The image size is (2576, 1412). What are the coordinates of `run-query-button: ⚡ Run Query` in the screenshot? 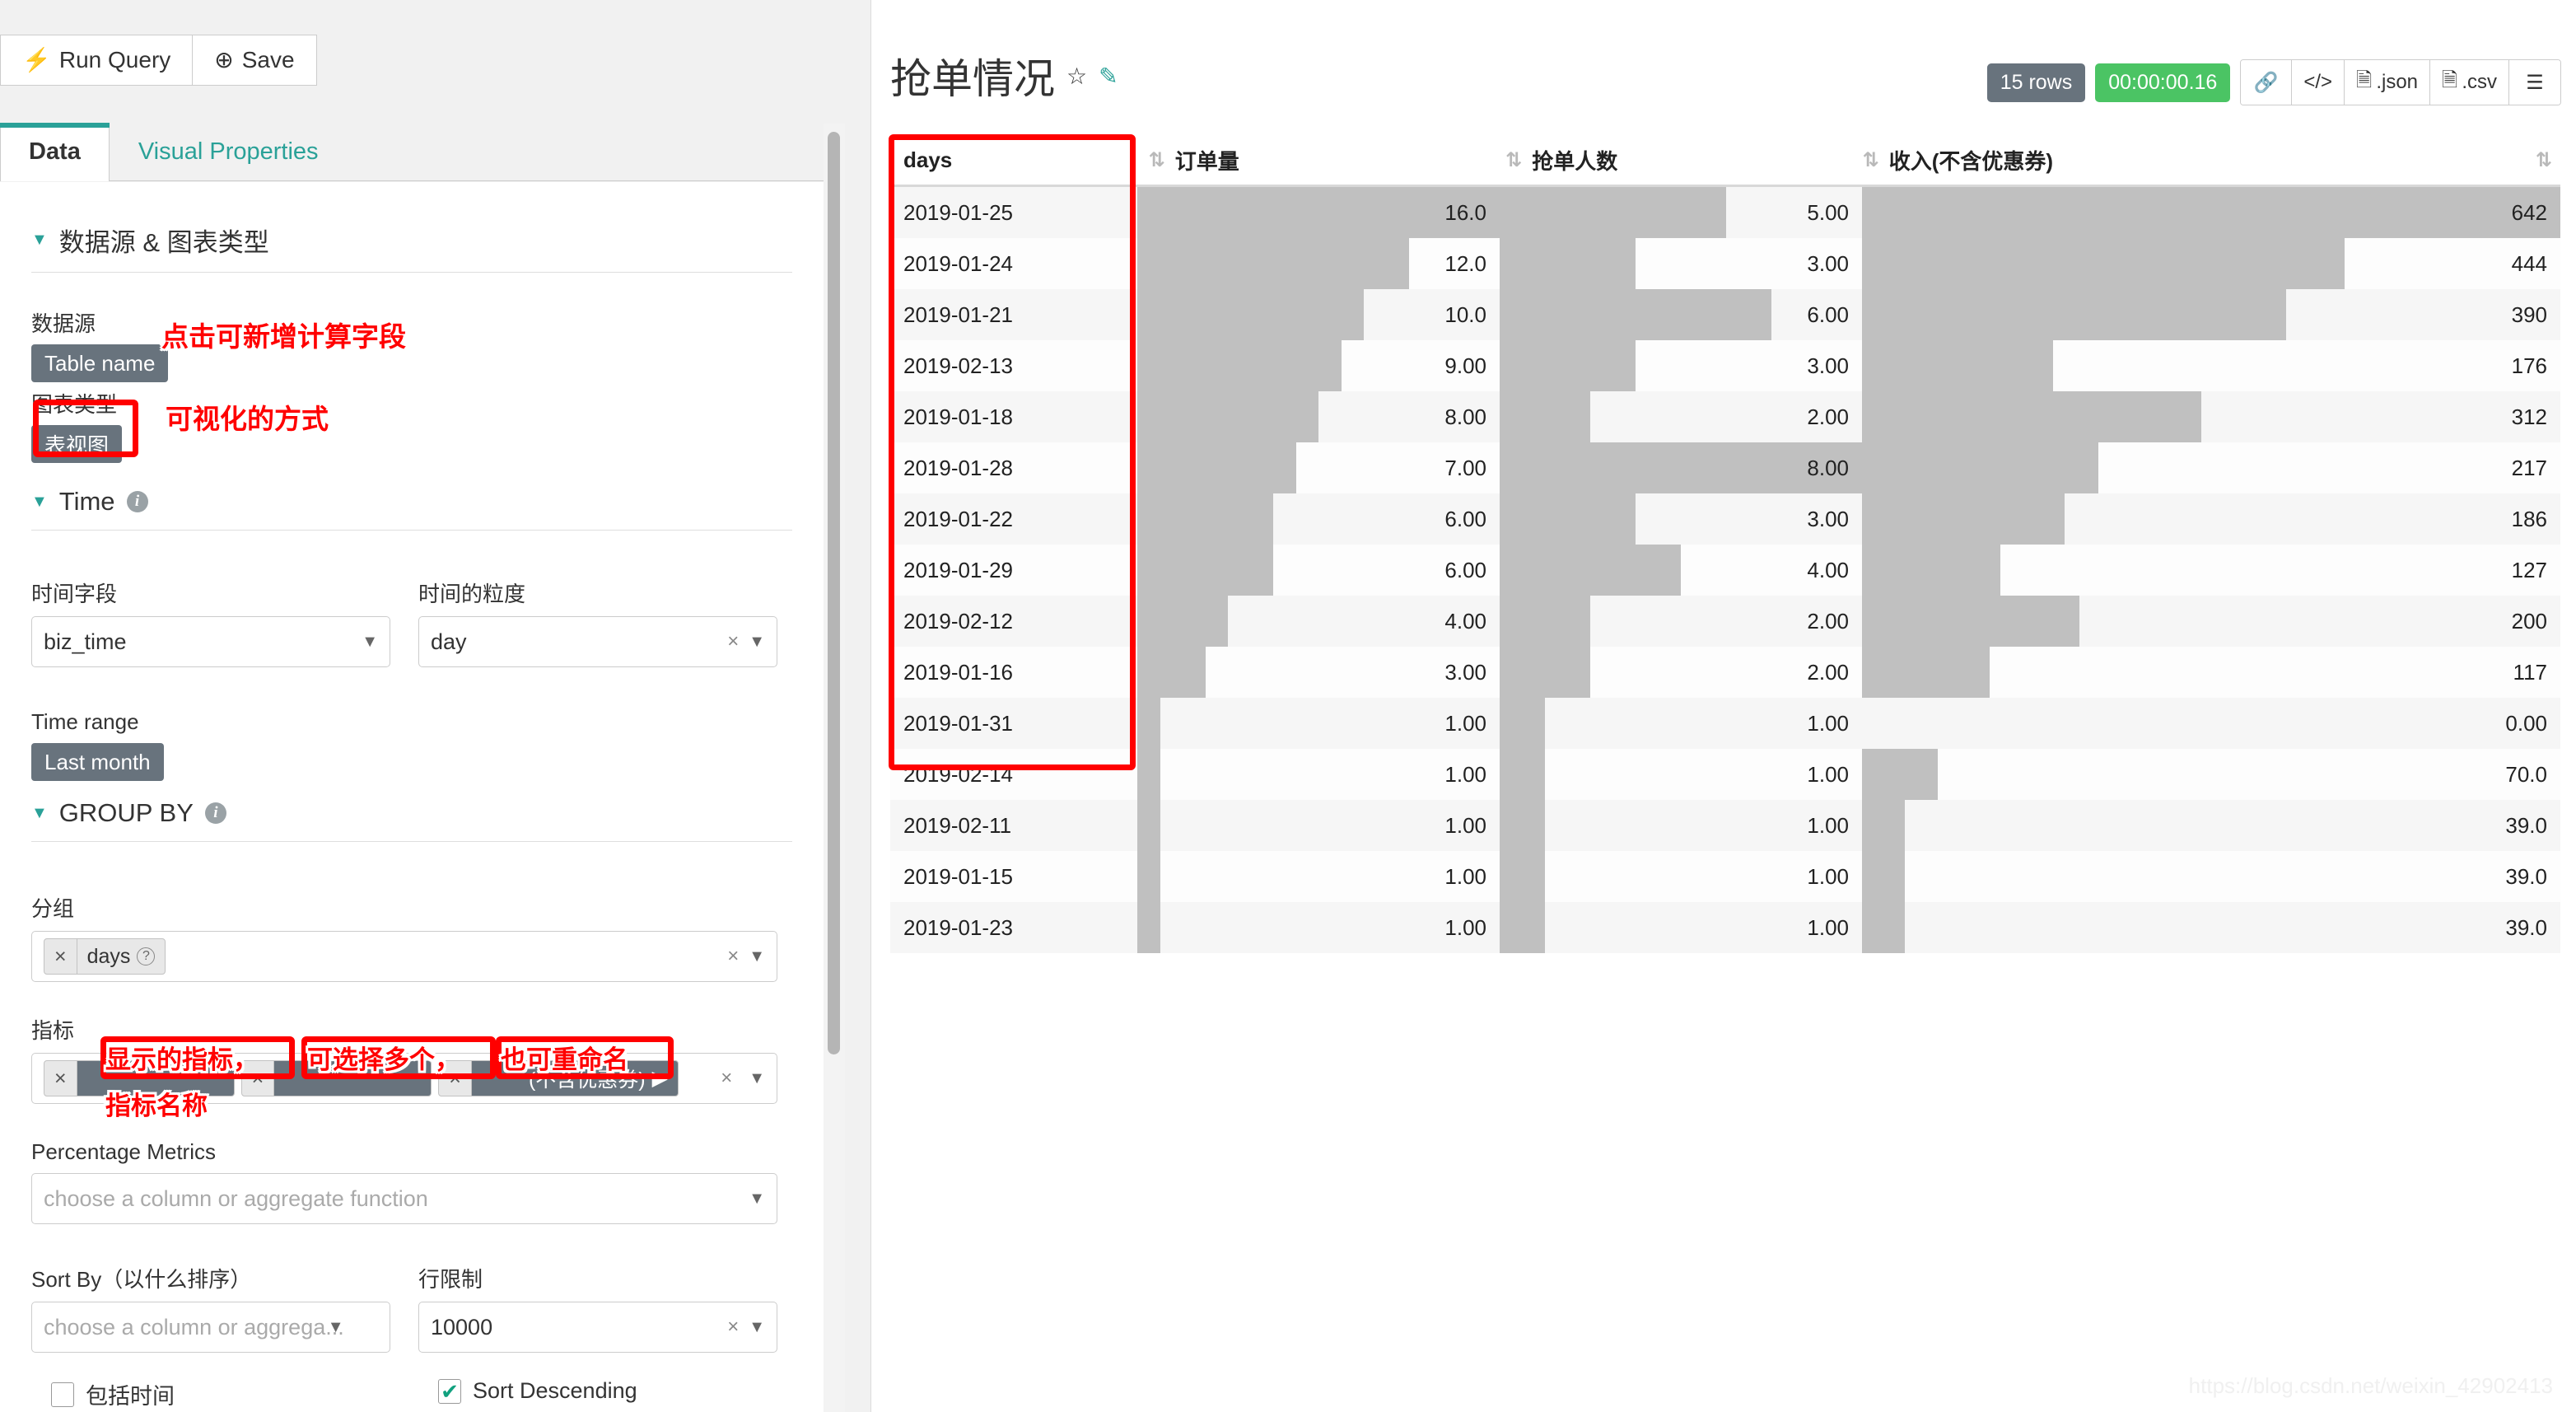 It's located at (96, 60).